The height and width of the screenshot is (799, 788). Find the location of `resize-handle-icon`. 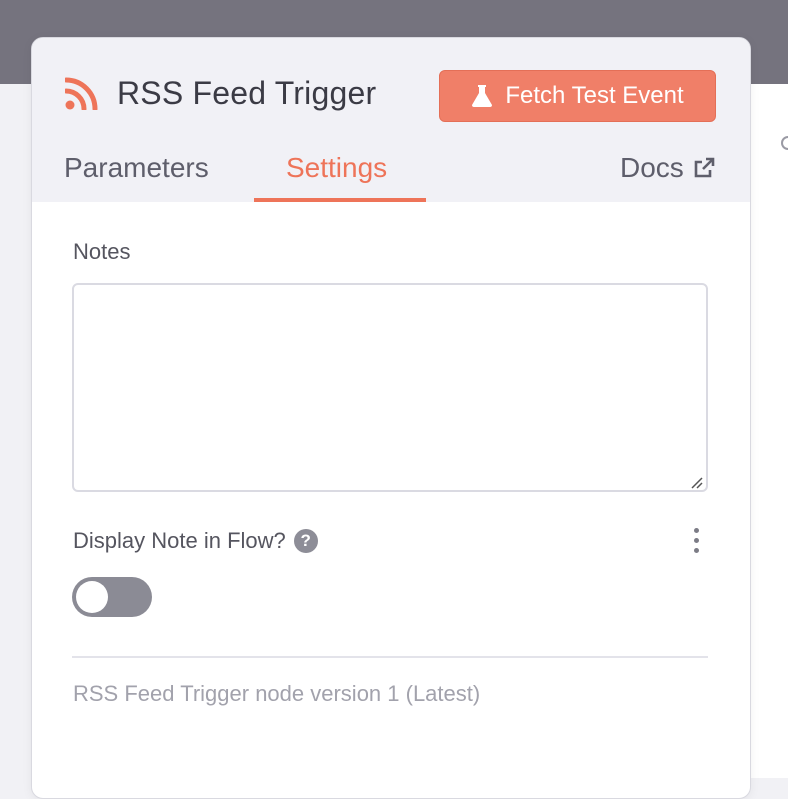

resize-handle-icon is located at coordinates (696, 482).